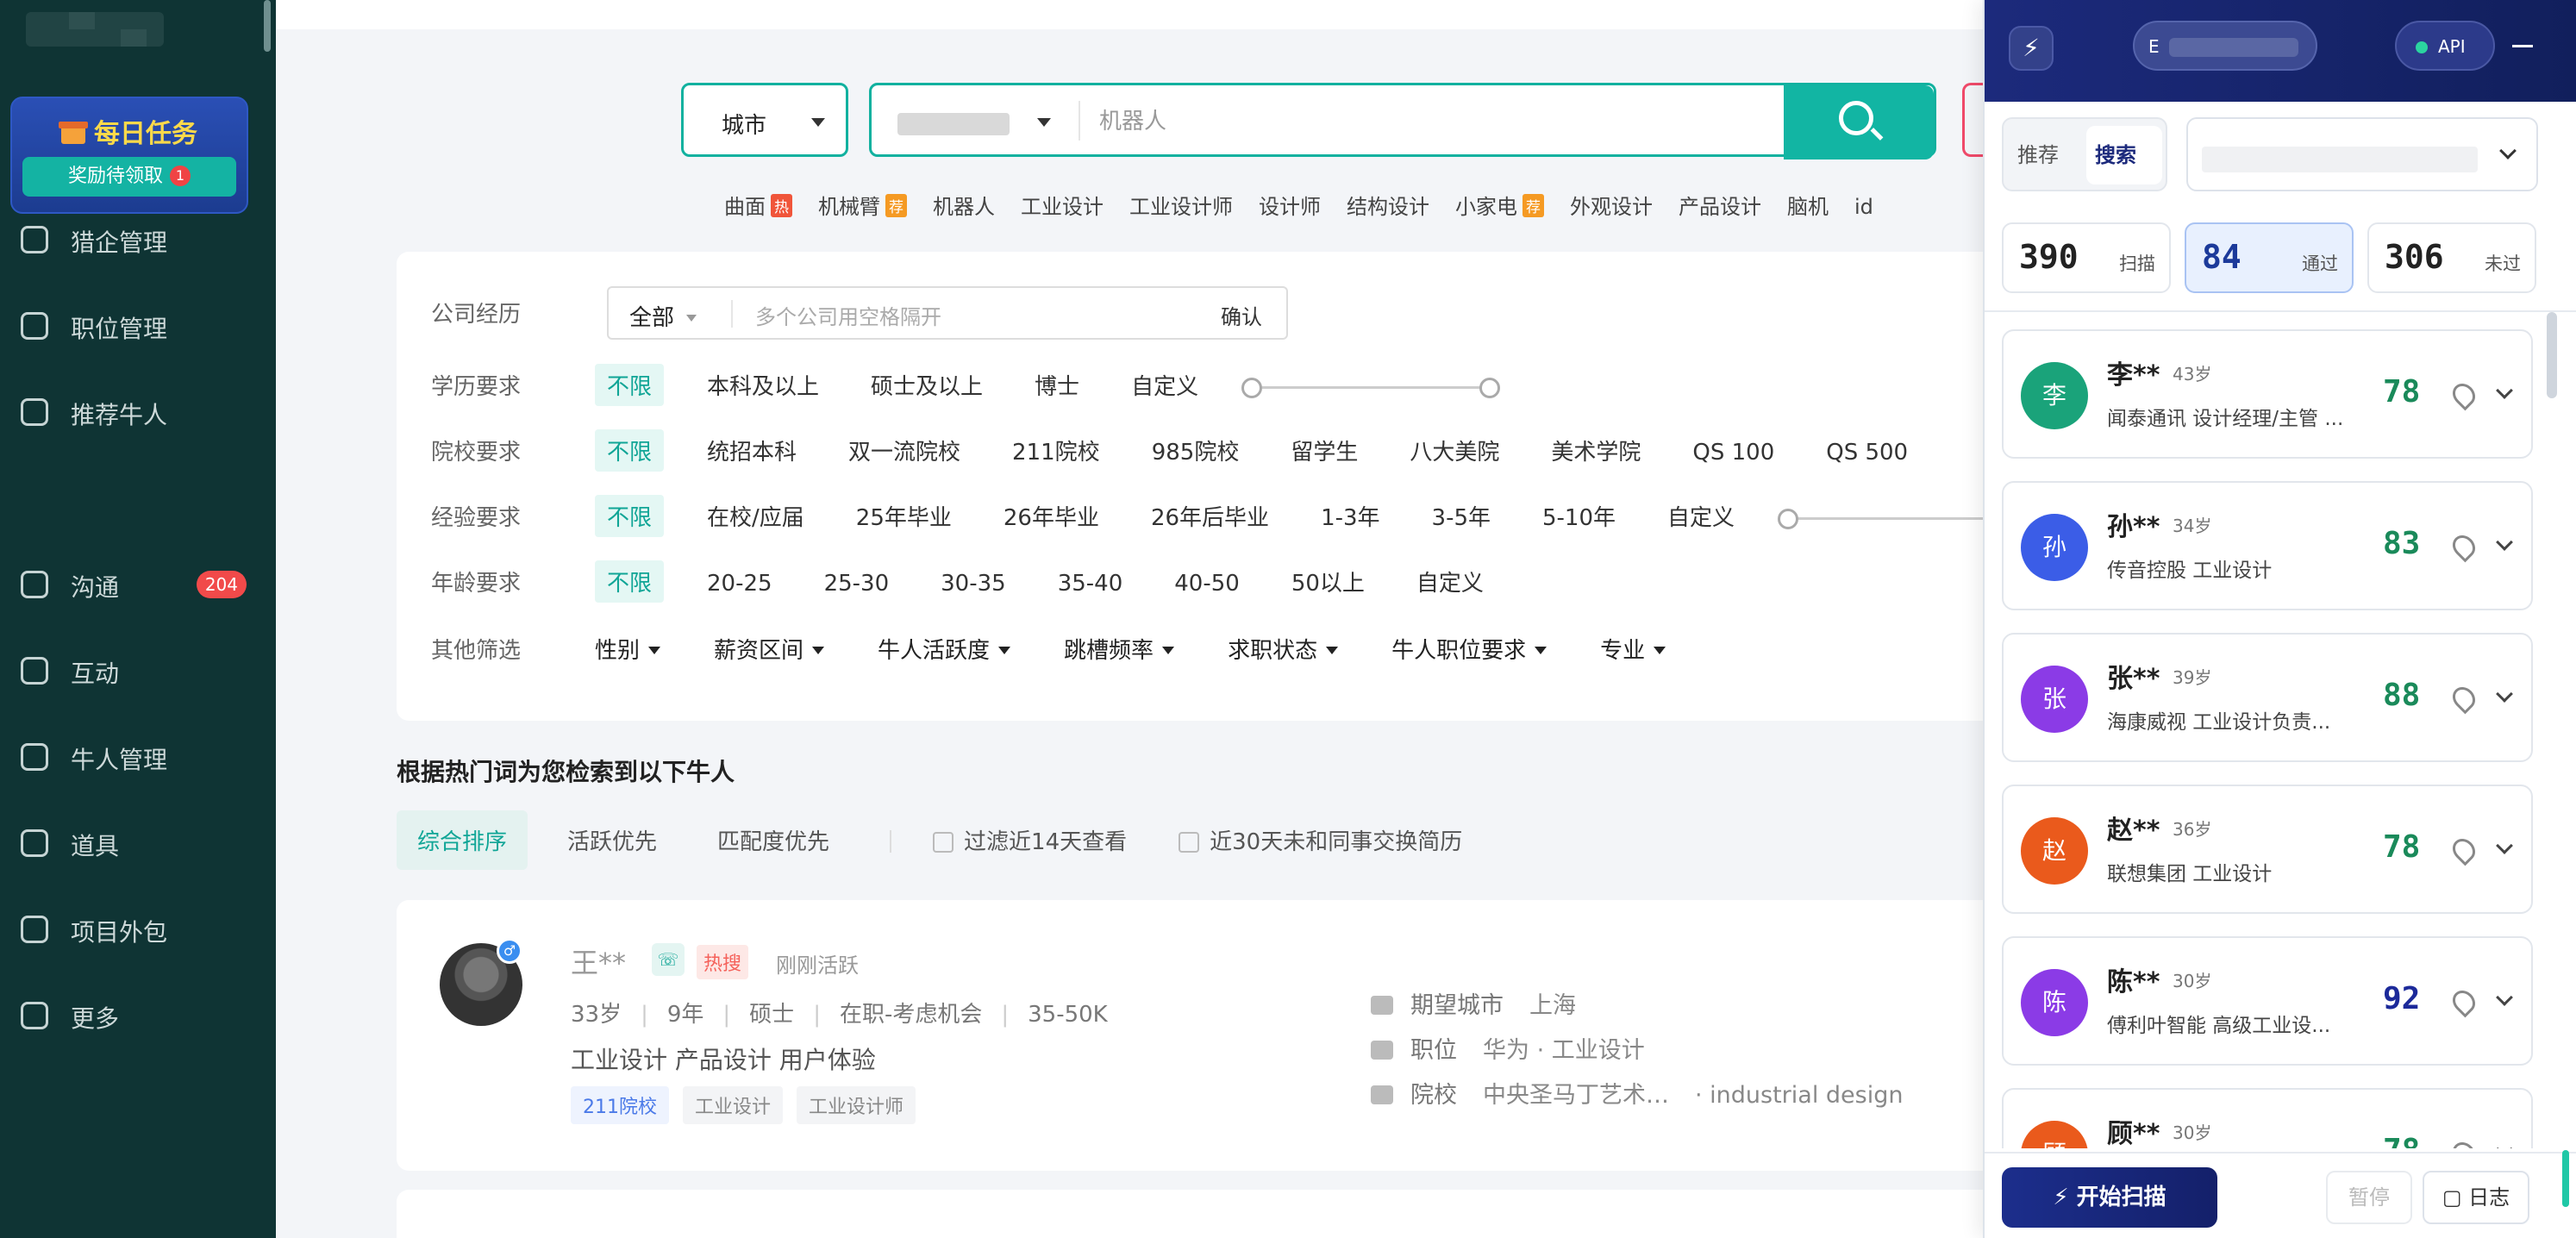 Image resolution: width=2576 pixels, height=1238 pixels. I want to click on filter-option: 统招本科, so click(752, 450).